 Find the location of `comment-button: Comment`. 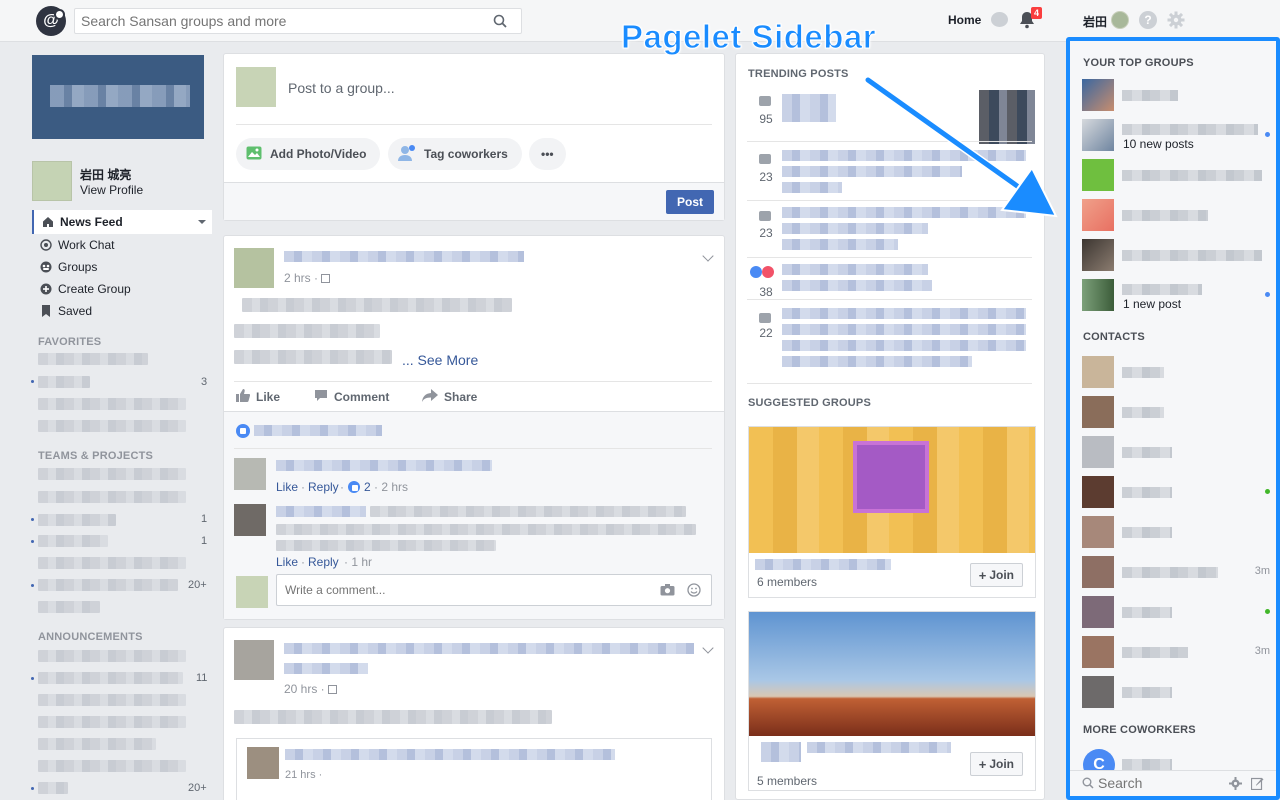

comment-button: Comment is located at coordinates (351, 397).